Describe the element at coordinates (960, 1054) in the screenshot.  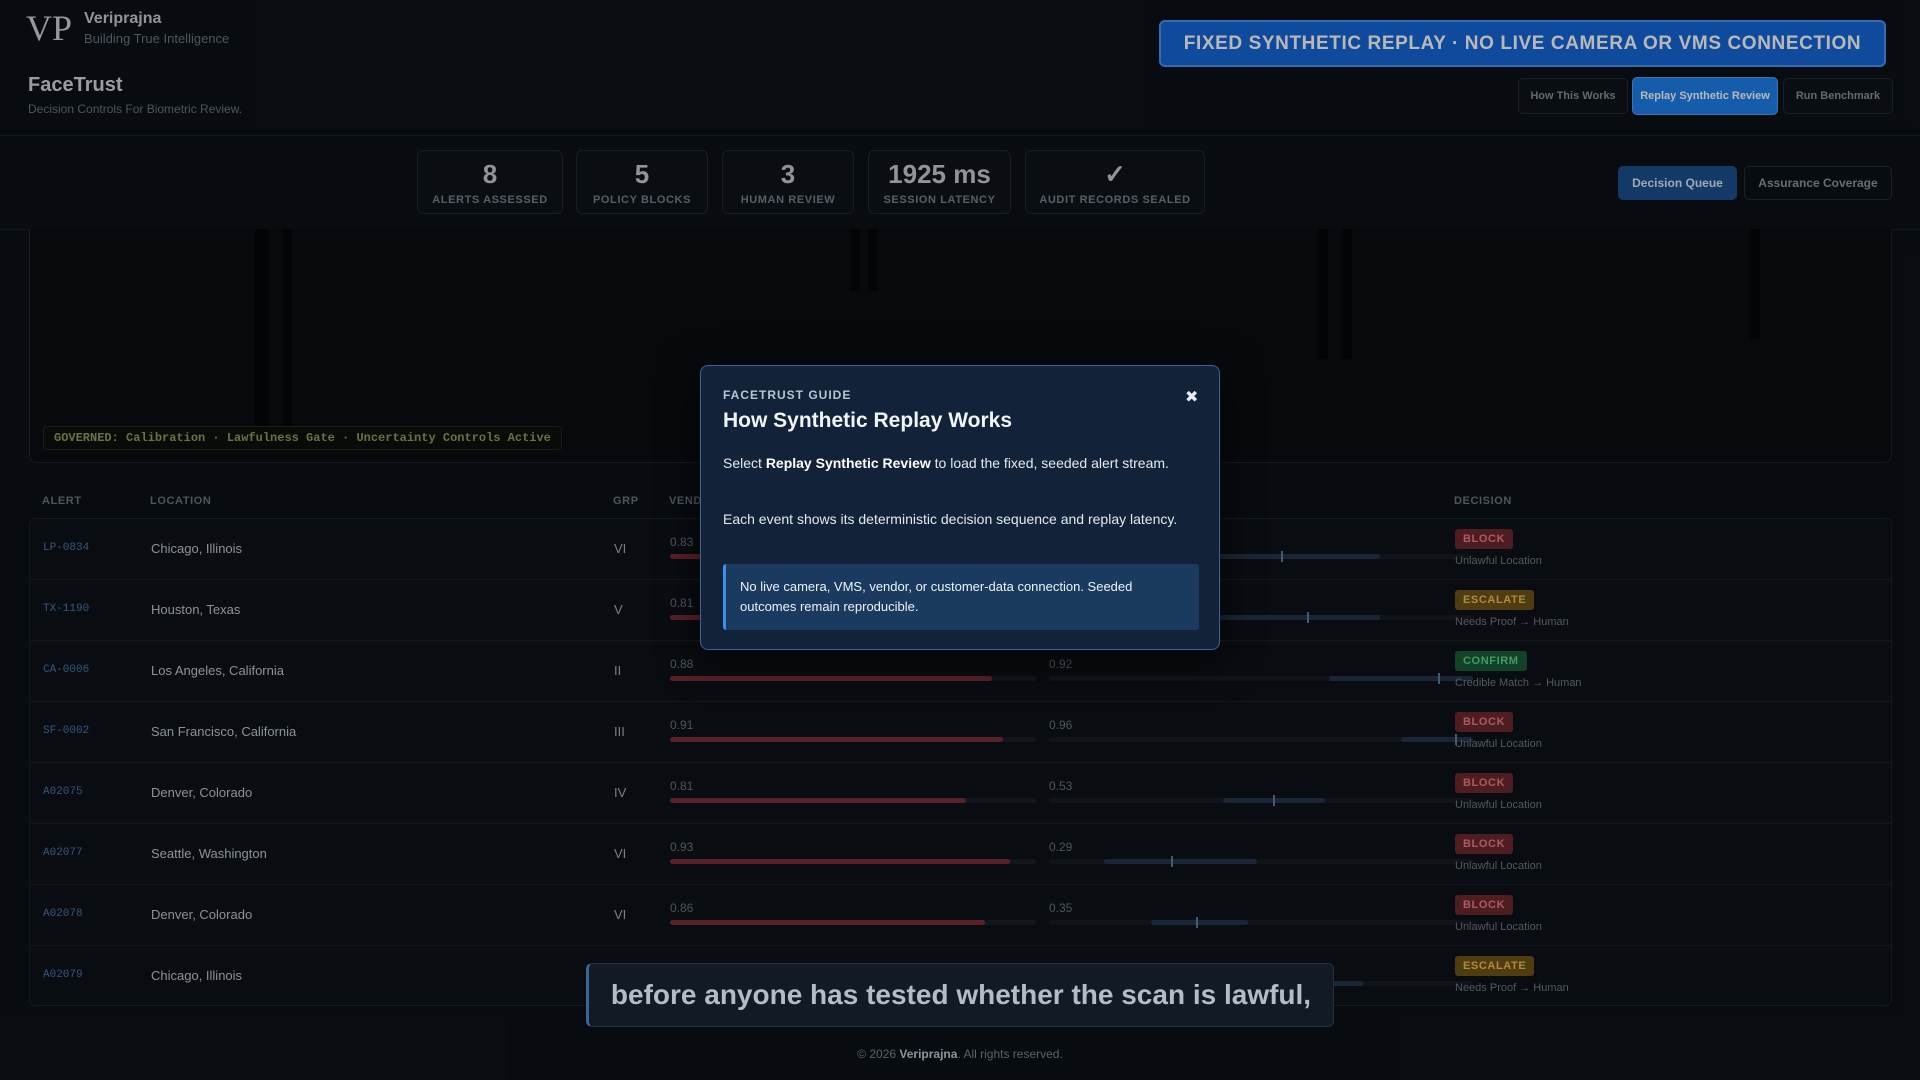
I see `footer: © 2026 Veriprajna. All rights reserved.` at that location.